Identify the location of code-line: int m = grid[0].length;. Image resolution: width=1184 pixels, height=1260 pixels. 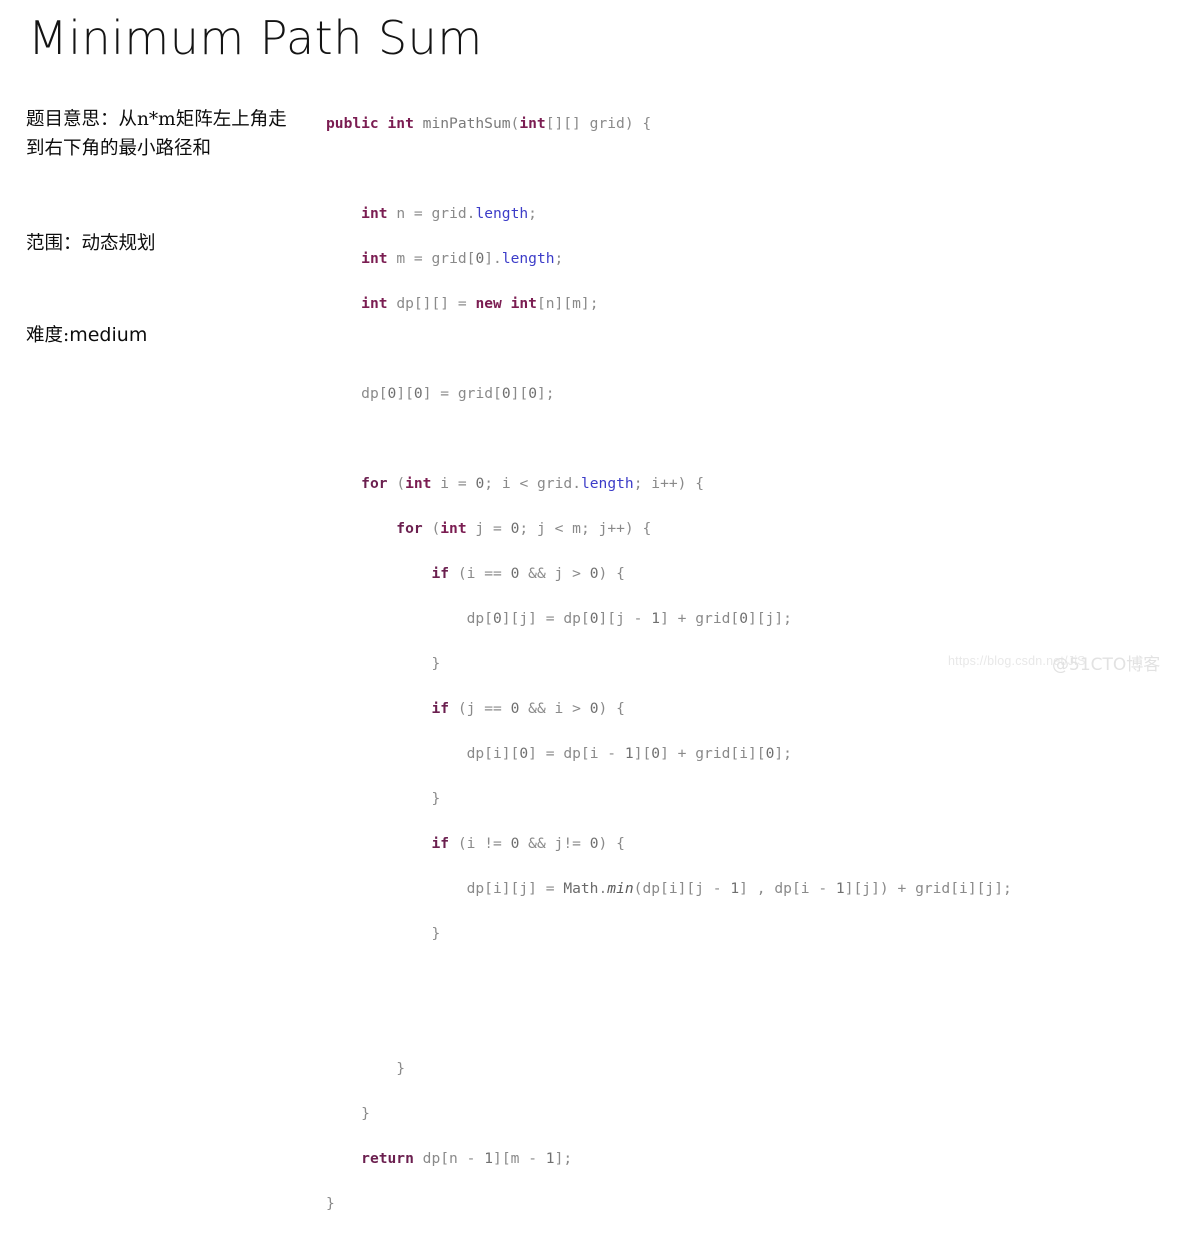
(462, 258).